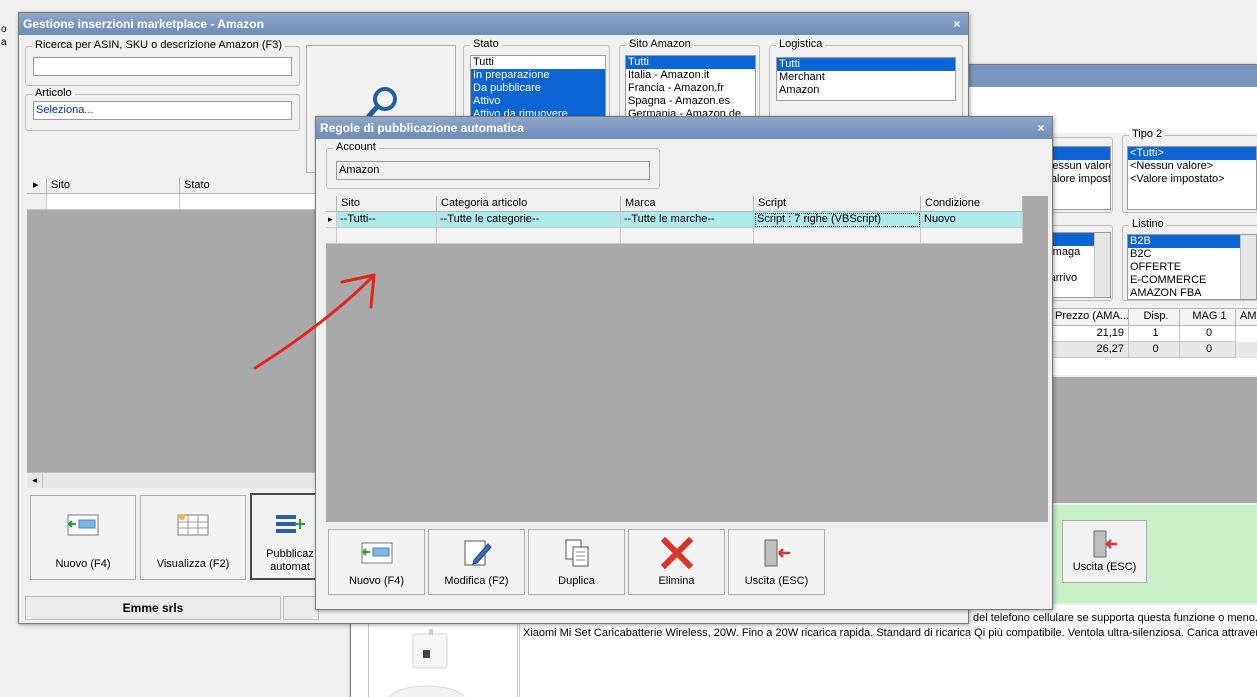  Describe the element at coordinates (1192, 254) in the screenshot. I see `listino-option: B2C` at that location.